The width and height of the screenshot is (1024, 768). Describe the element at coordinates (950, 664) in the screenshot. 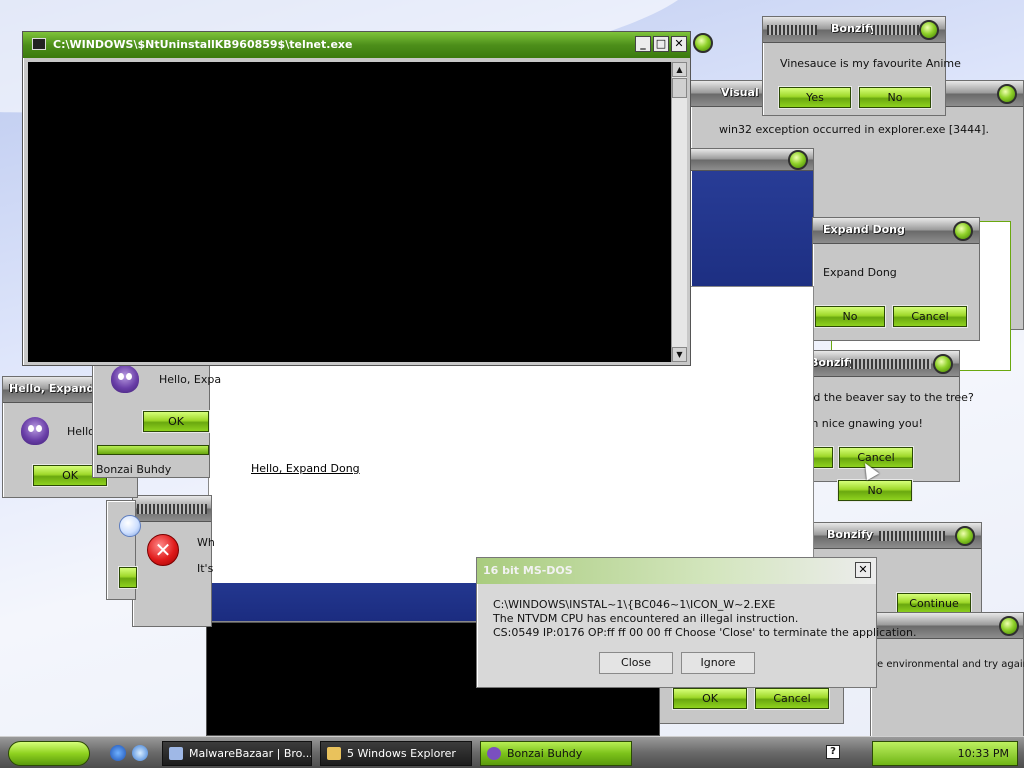

I see `fragment-text: e environmental and try again` at that location.